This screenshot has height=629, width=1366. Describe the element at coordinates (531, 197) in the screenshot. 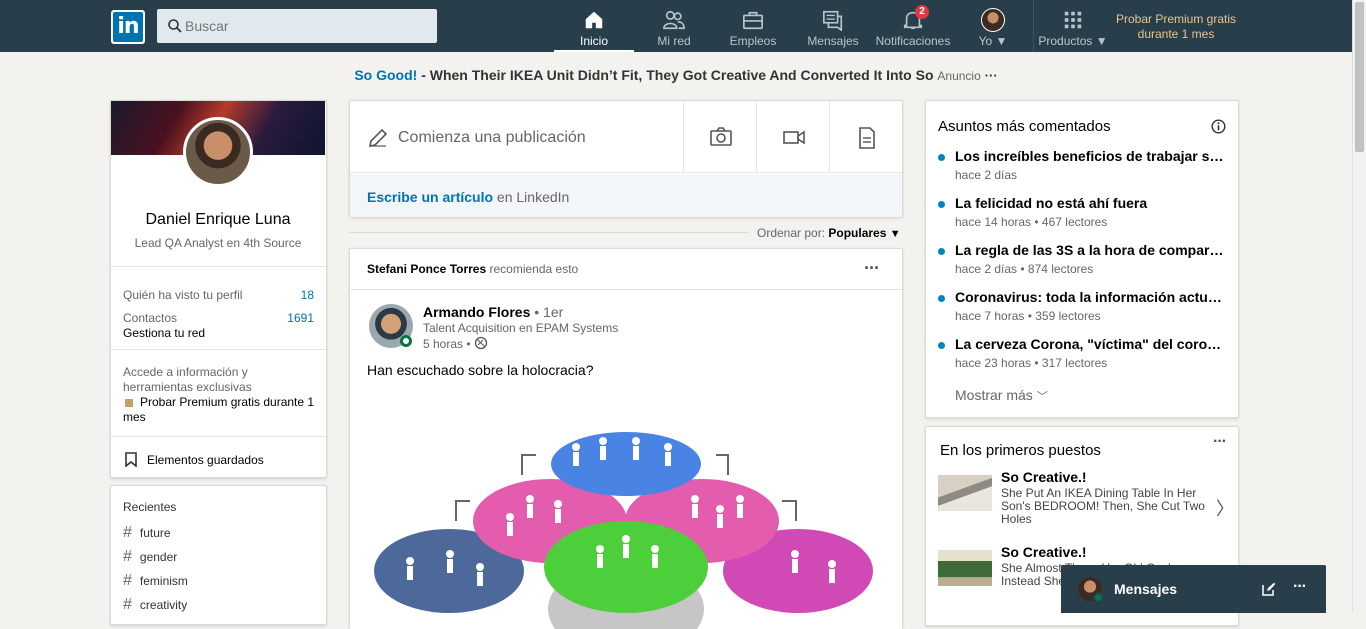

I see `write-article-suffix: en LinkedIn` at that location.